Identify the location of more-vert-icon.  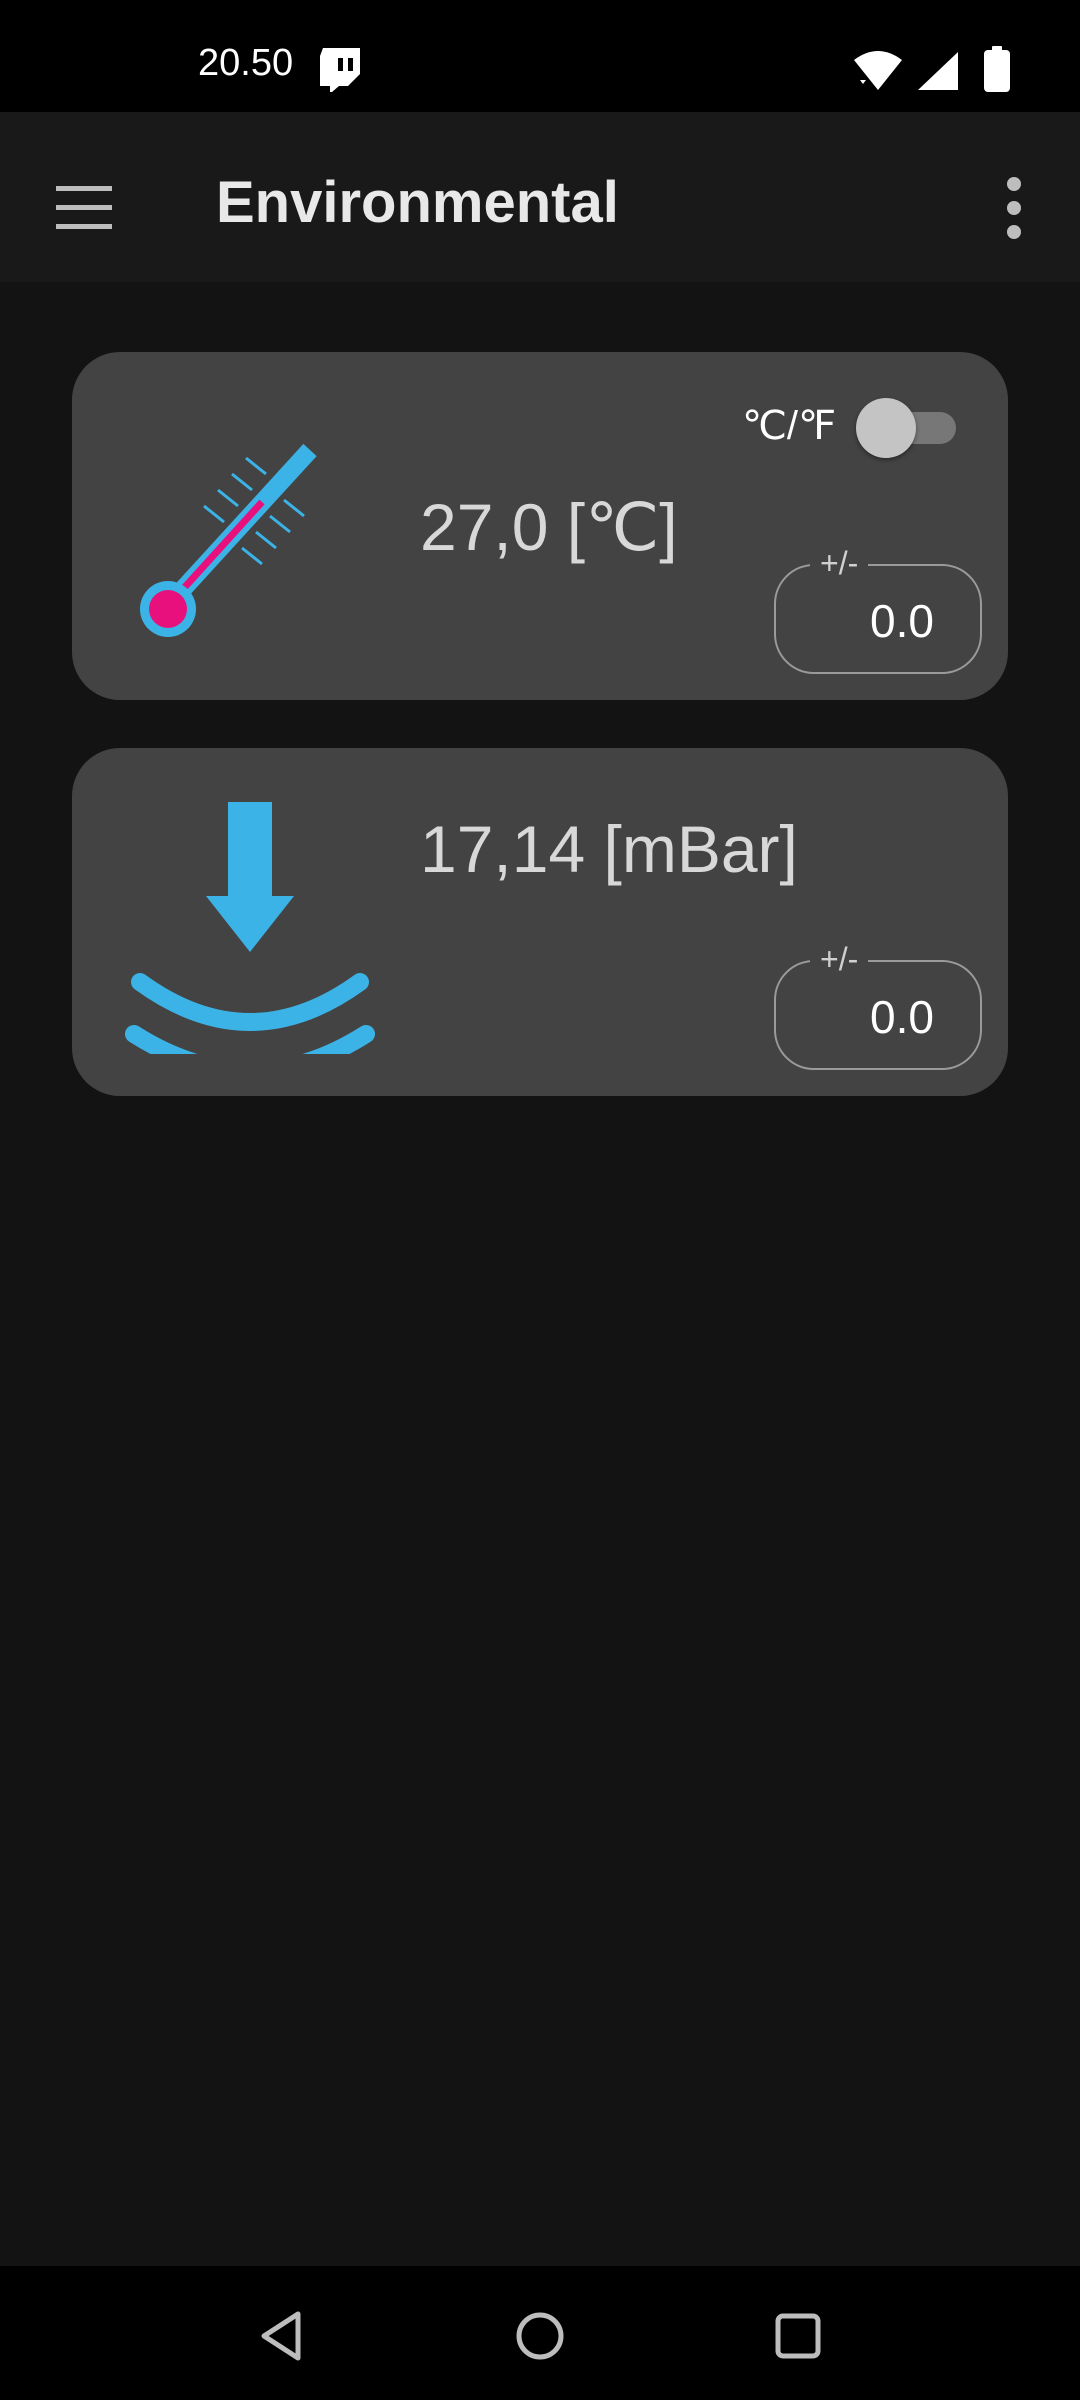
(1014, 210).